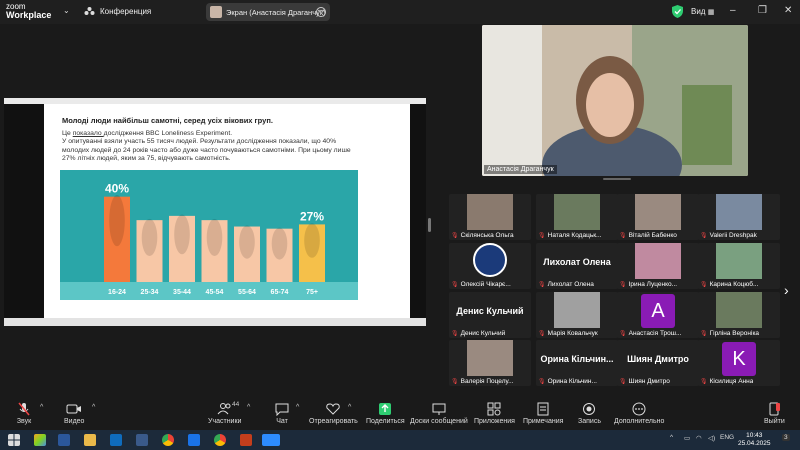 The image size is (800, 450). What do you see at coordinates (658, 363) in the screenshot?
I see `participant-tile: Шиян Дмитро 🎙 Шиян Дмитро` at bounding box center [658, 363].